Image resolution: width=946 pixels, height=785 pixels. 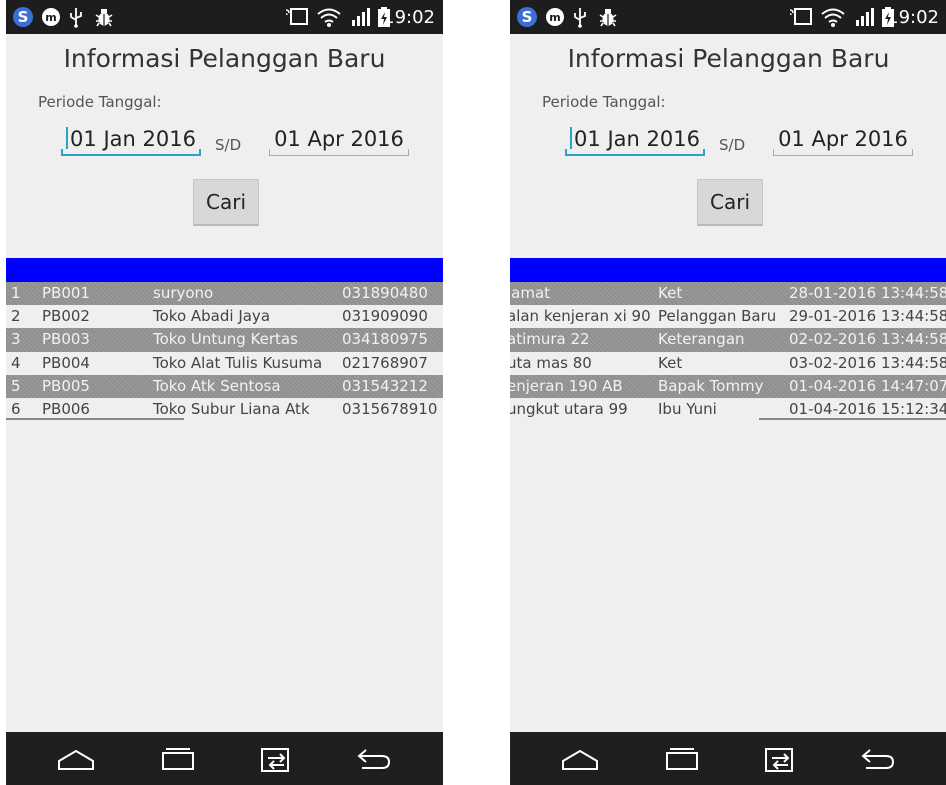 I want to click on date-to-underline, so click(x=339, y=155).